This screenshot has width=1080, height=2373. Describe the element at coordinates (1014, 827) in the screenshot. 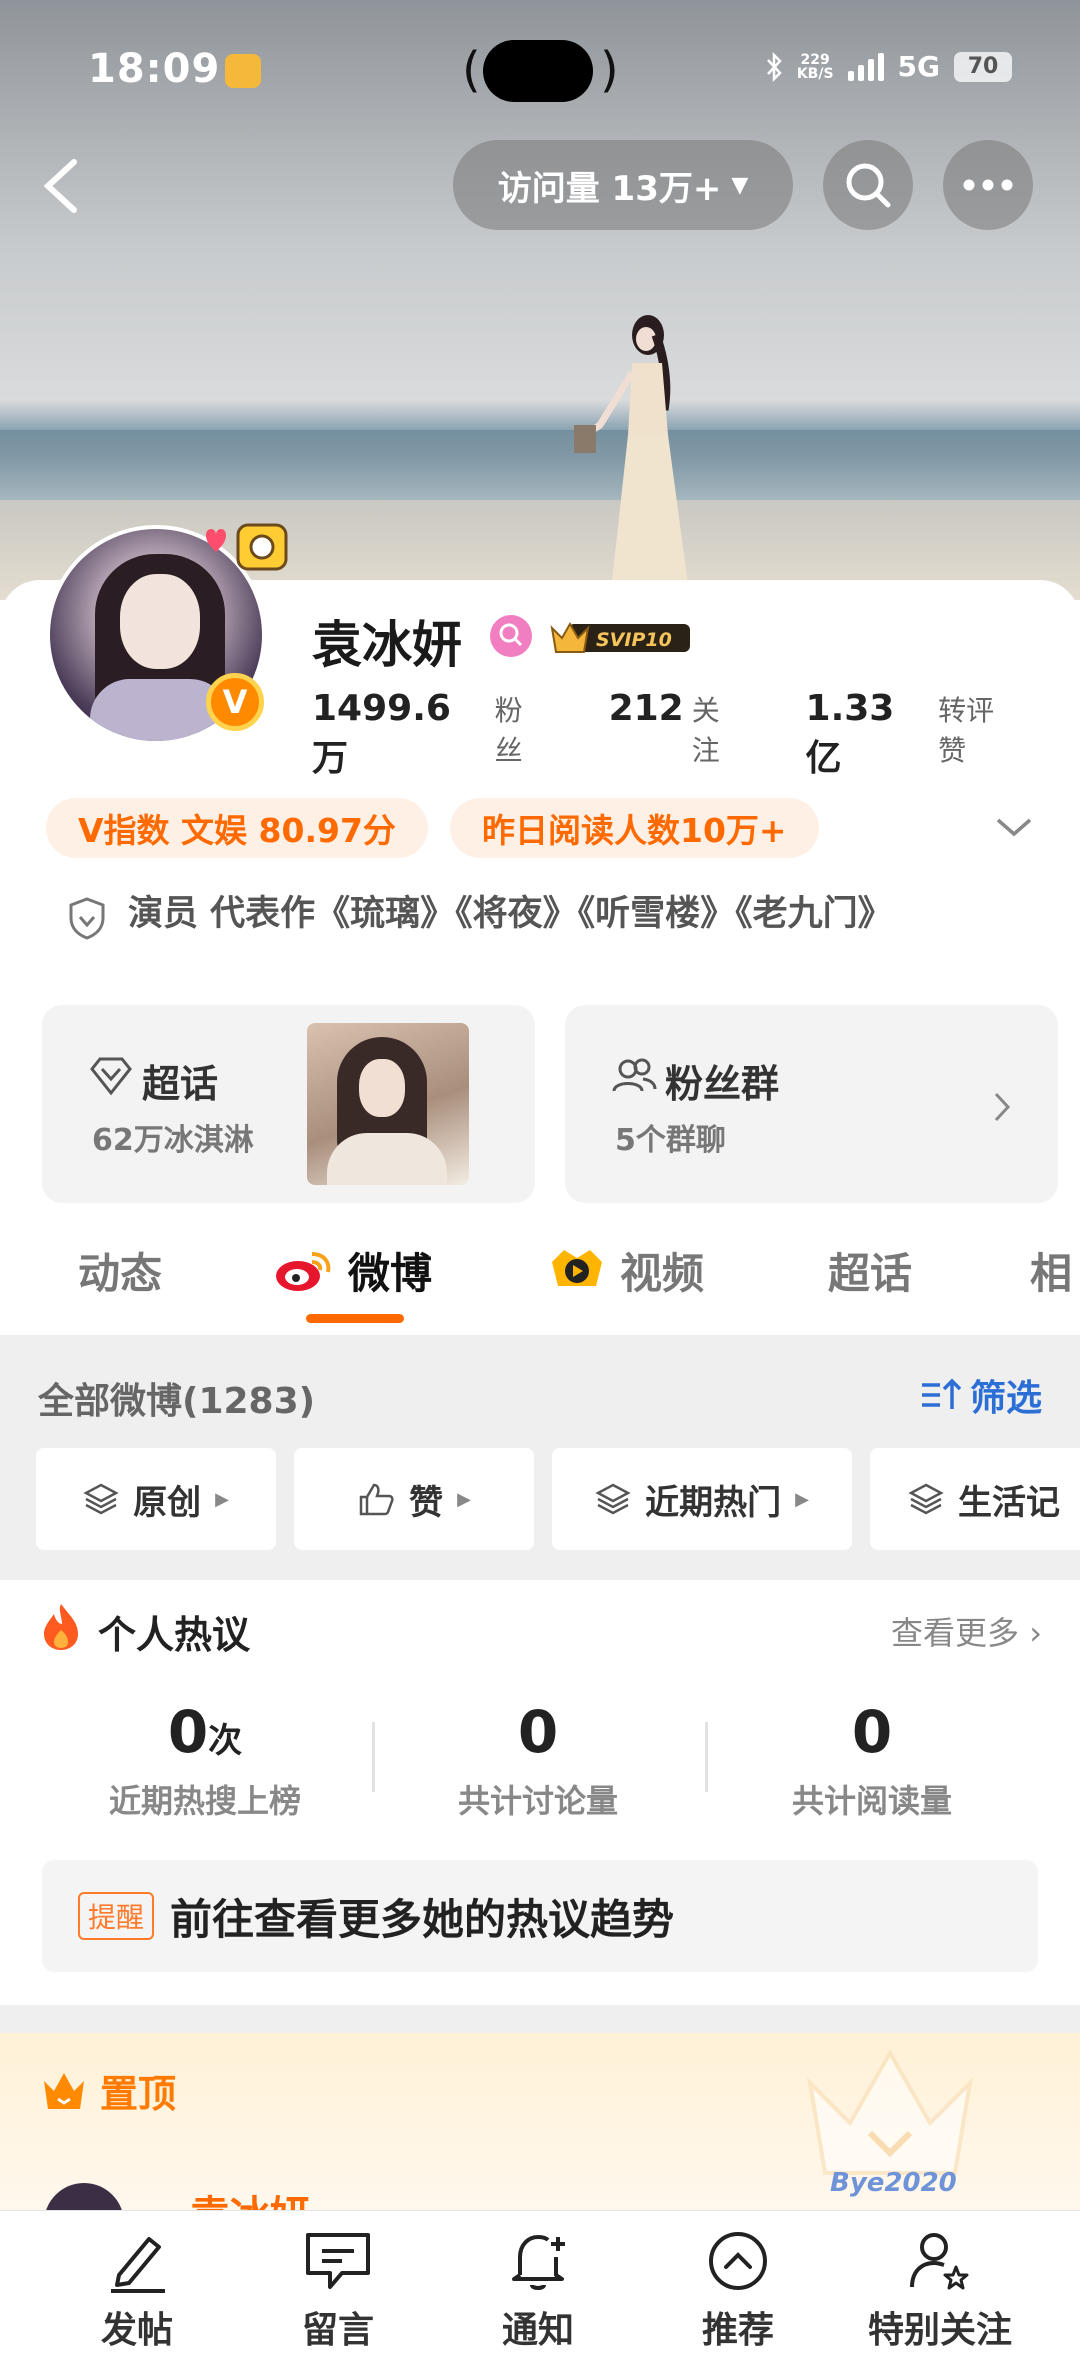

I see `chevron-down-icon` at that location.